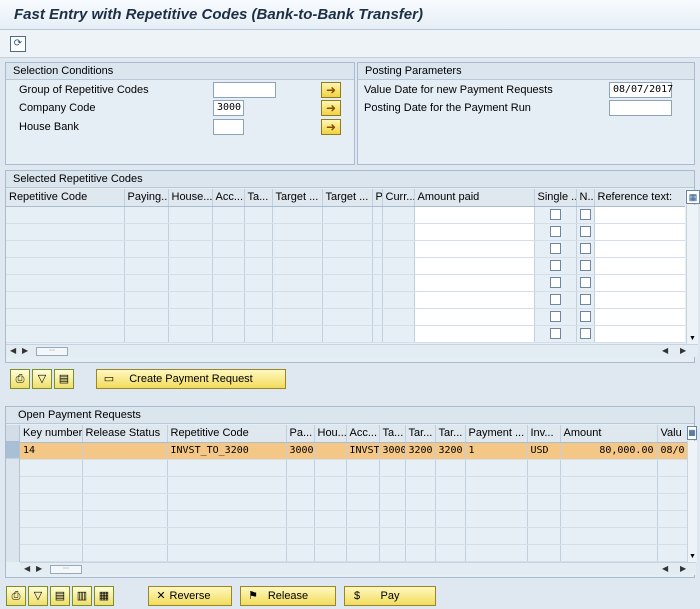  I want to click on scroll-left-icon: ◀, so click(27, 569).